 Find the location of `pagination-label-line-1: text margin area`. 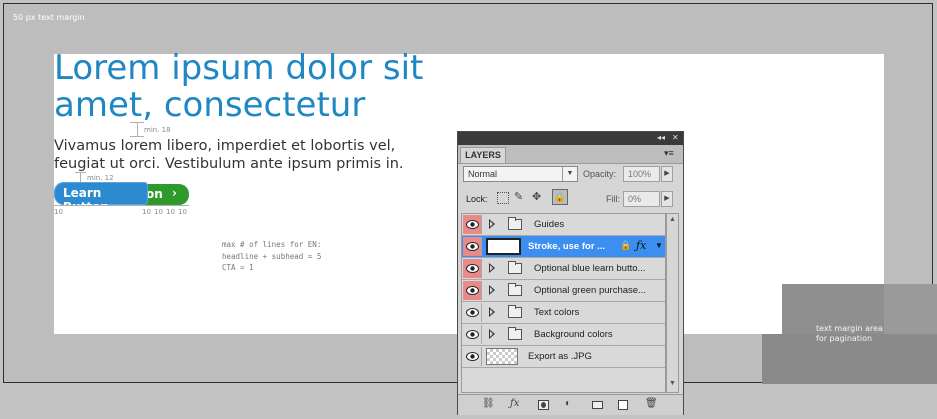

pagination-label-line-1: text margin area is located at coordinates (849, 328).